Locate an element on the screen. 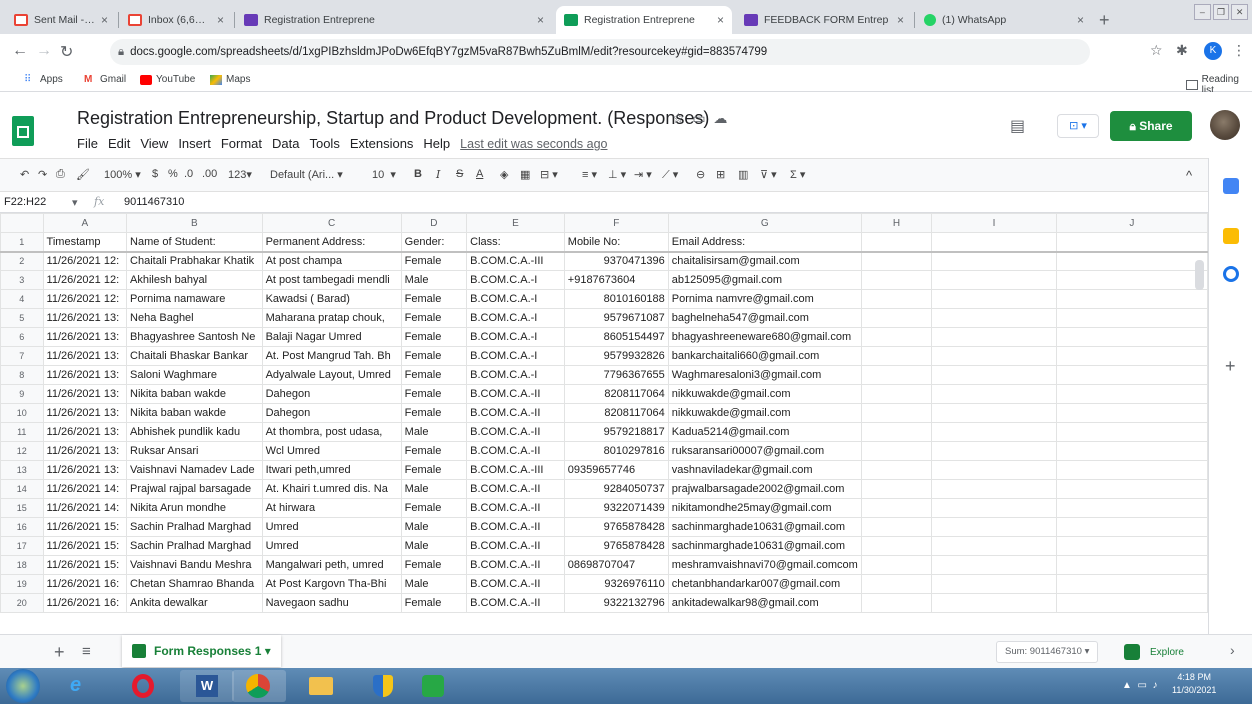 The height and width of the screenshot is (704, 1252). column-header: I is located at coordinates (994, 223).